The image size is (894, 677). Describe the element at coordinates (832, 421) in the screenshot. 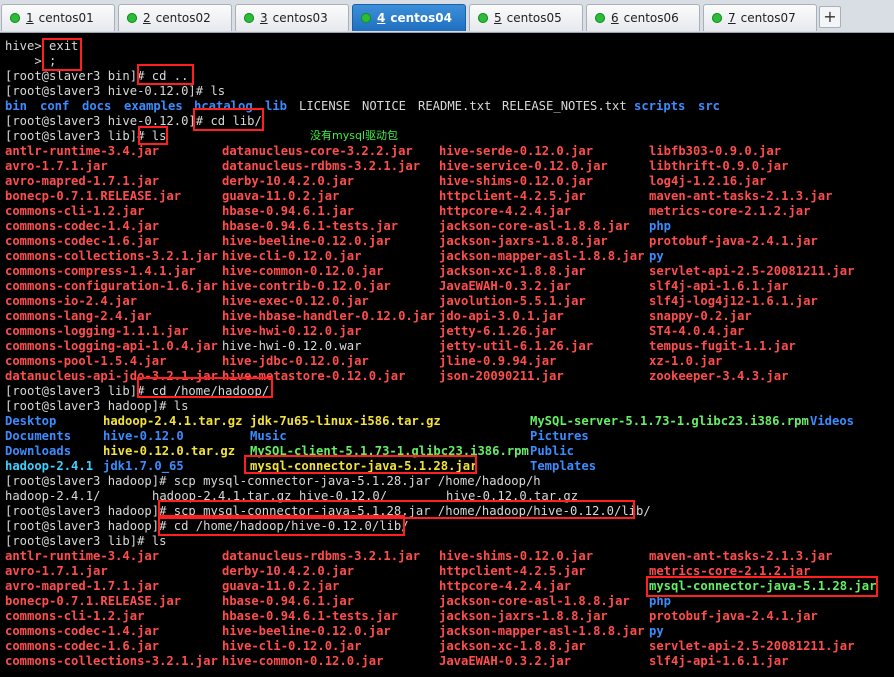

I see `terminal-text: Videos` at that location.